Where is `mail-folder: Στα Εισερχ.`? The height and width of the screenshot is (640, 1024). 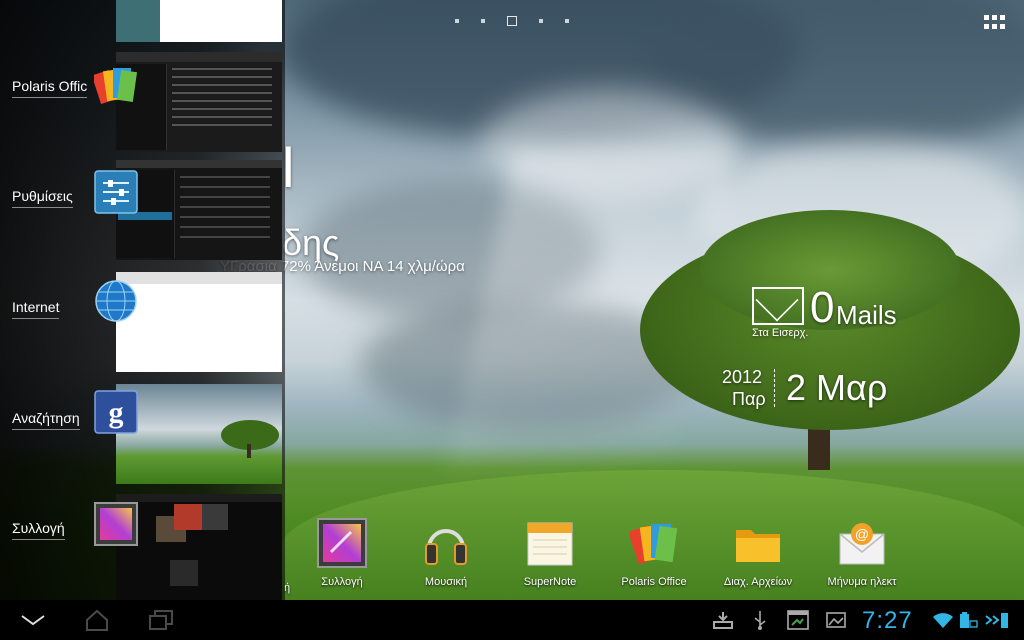 mail-folder: Στα Εισερχ. is located at coordinates (780, 333).